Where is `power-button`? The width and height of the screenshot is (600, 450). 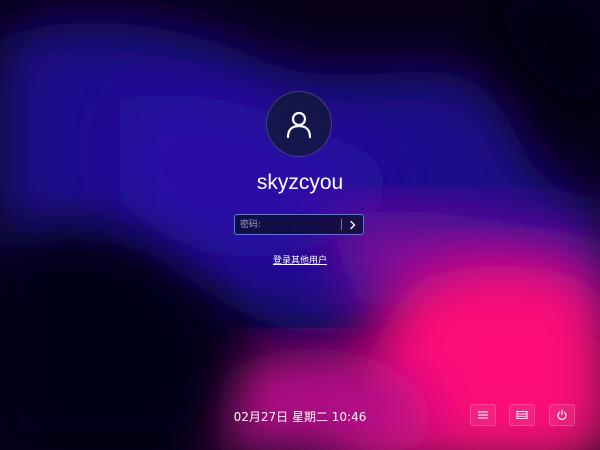
power-button is located at coordinates (562, 415).